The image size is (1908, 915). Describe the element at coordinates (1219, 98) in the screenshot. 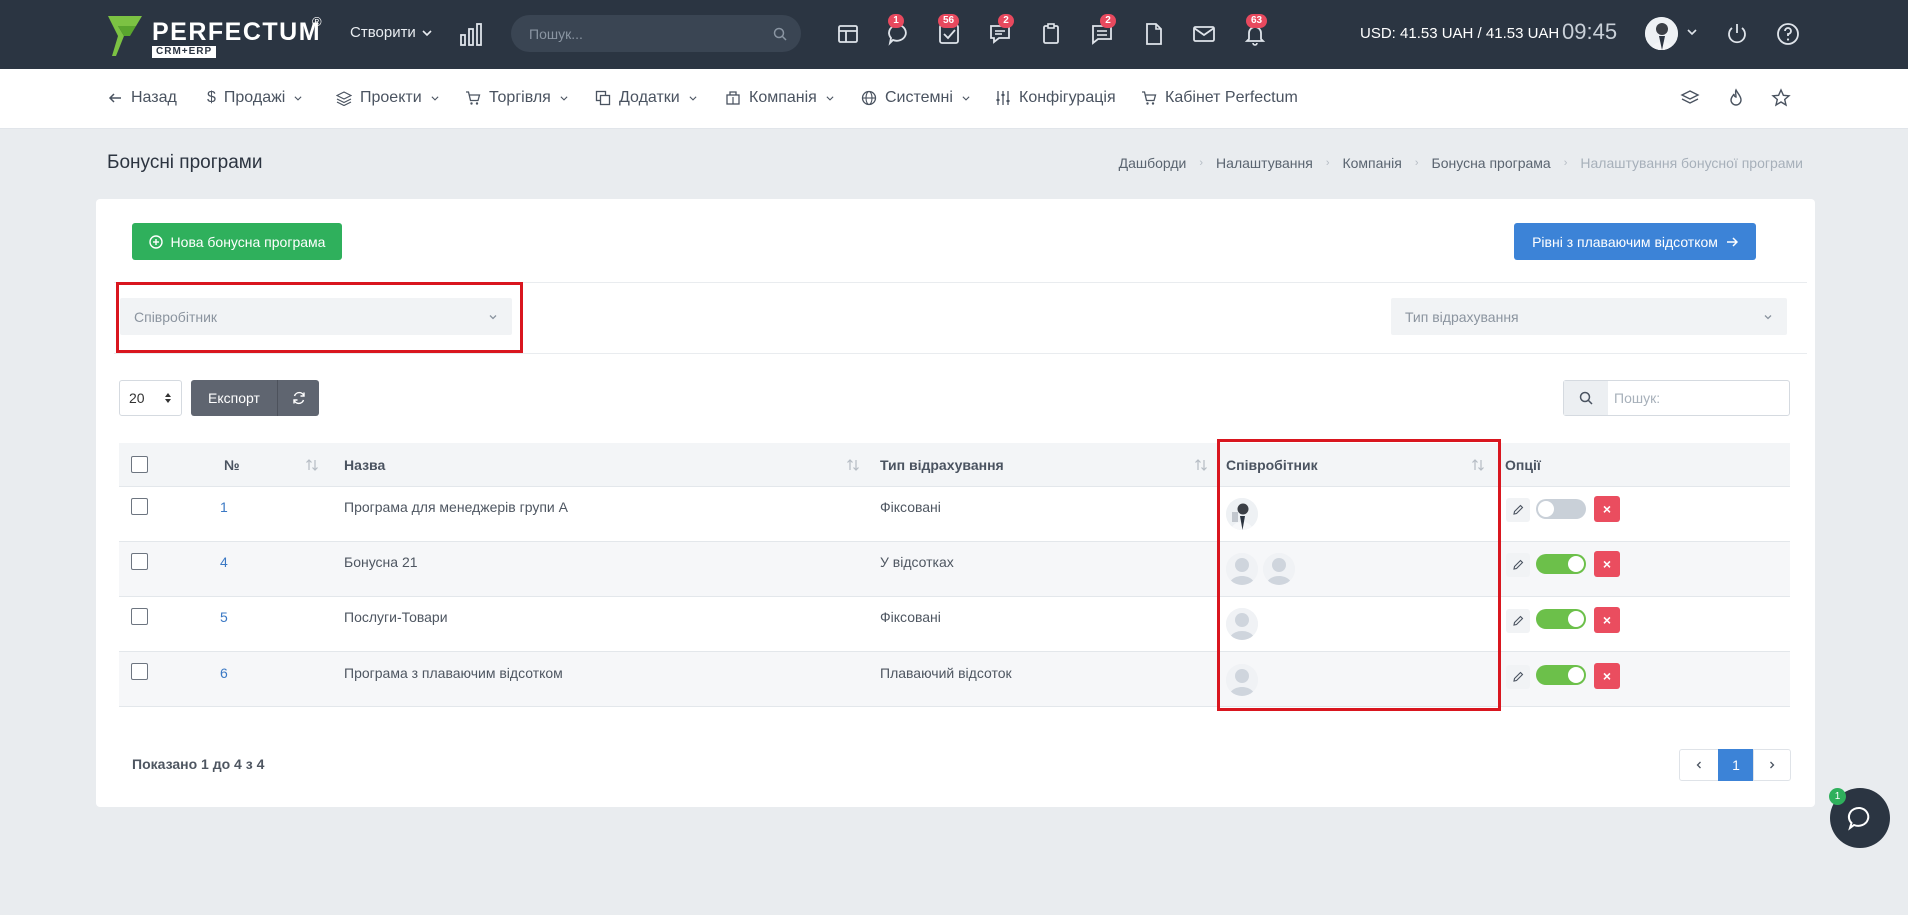

I see `nav-perfectum-cabinet: Кабінет Perfectum` at that location.